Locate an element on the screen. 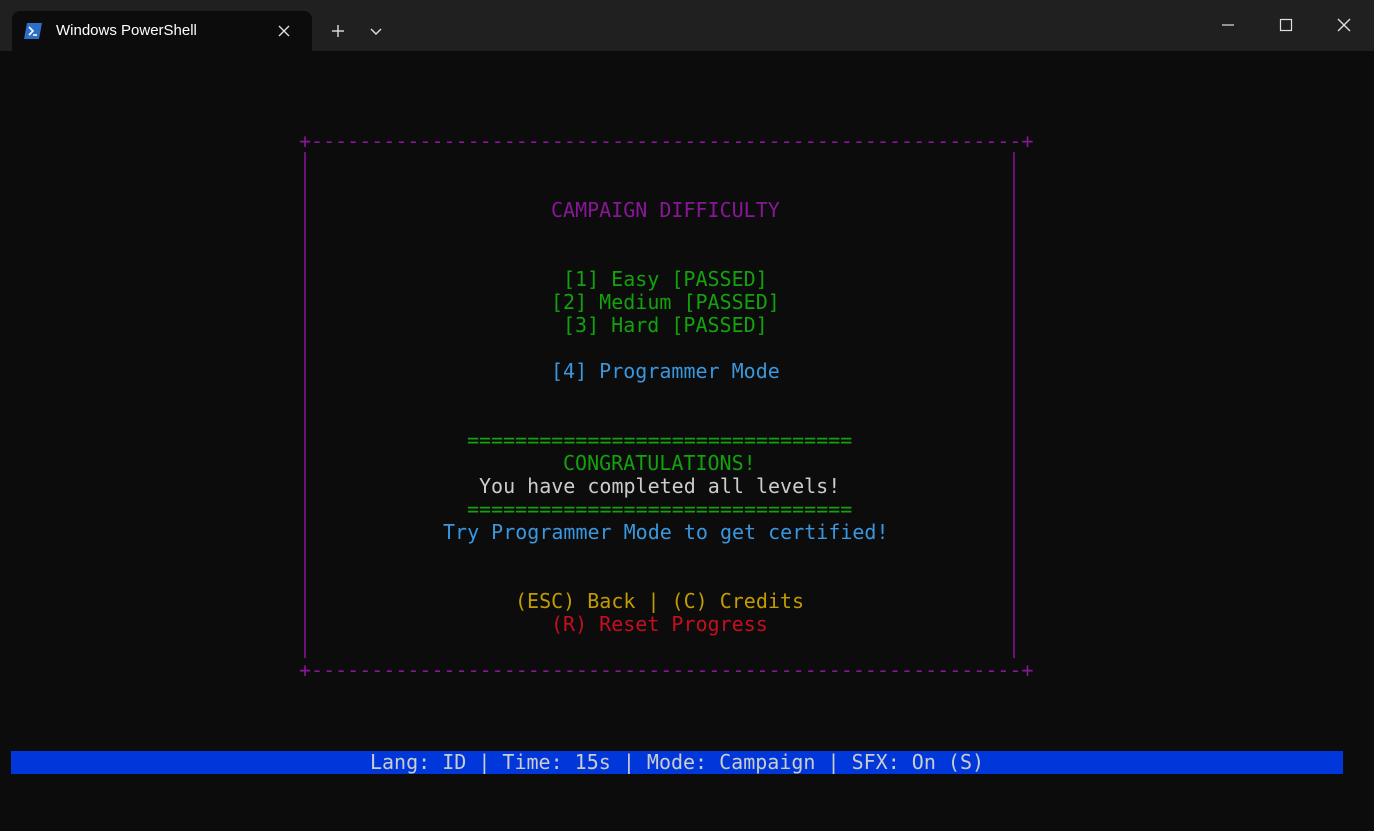 The height and width of the screenshot is (831, 1374). minimize-icon is located at coordinates (1228, 25).